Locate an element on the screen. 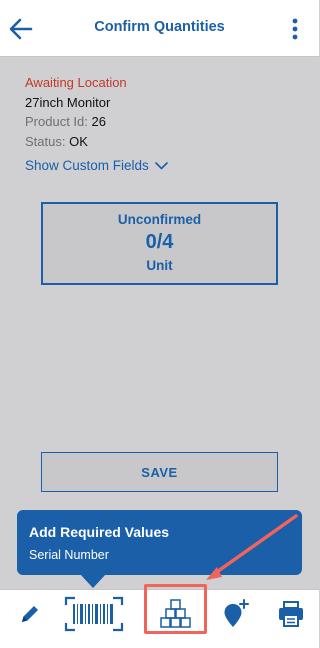  tooltip-subtitle: Serial Number is located at coordinates (69, 555).